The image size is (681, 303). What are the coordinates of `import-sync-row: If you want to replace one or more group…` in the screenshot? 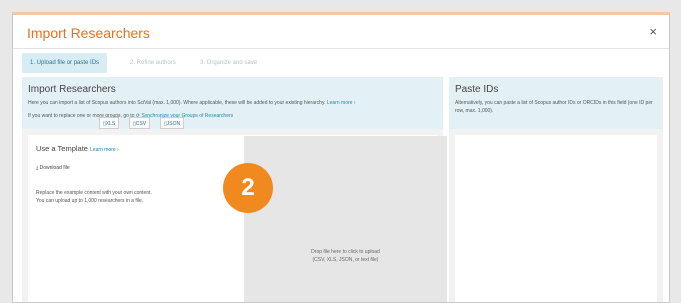 It's located at (235, 116).